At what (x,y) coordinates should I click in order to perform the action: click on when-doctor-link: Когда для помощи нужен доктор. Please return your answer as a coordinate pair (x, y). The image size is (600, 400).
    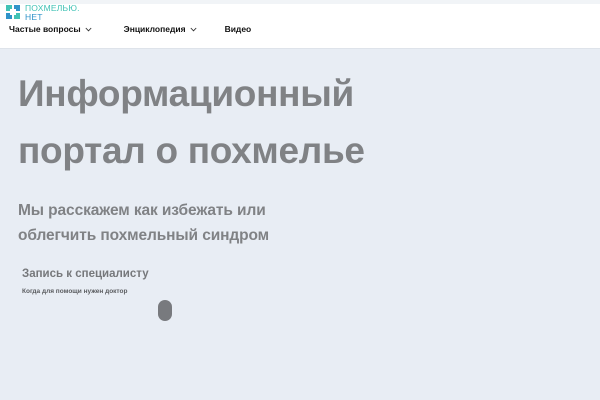
    Looking at the image, I should click on (74, 291).